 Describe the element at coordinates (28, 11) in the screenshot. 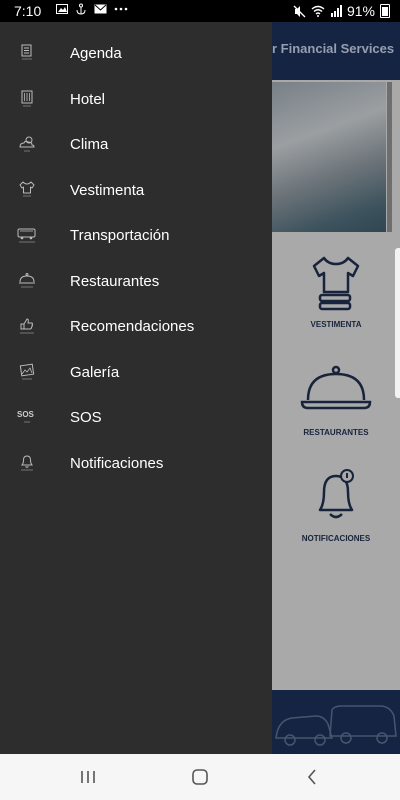

I see `status-time: 7:10` at that location.